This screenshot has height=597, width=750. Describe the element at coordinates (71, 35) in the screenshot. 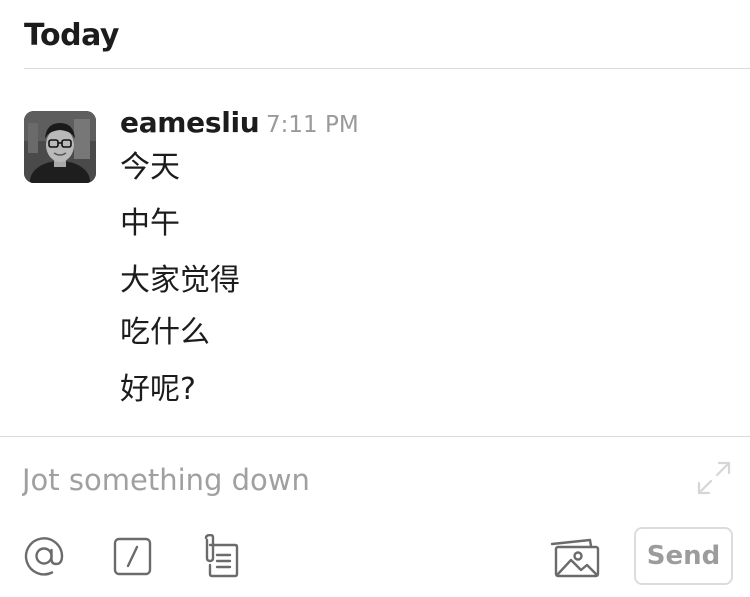

I see `day-header: Today` at that location.